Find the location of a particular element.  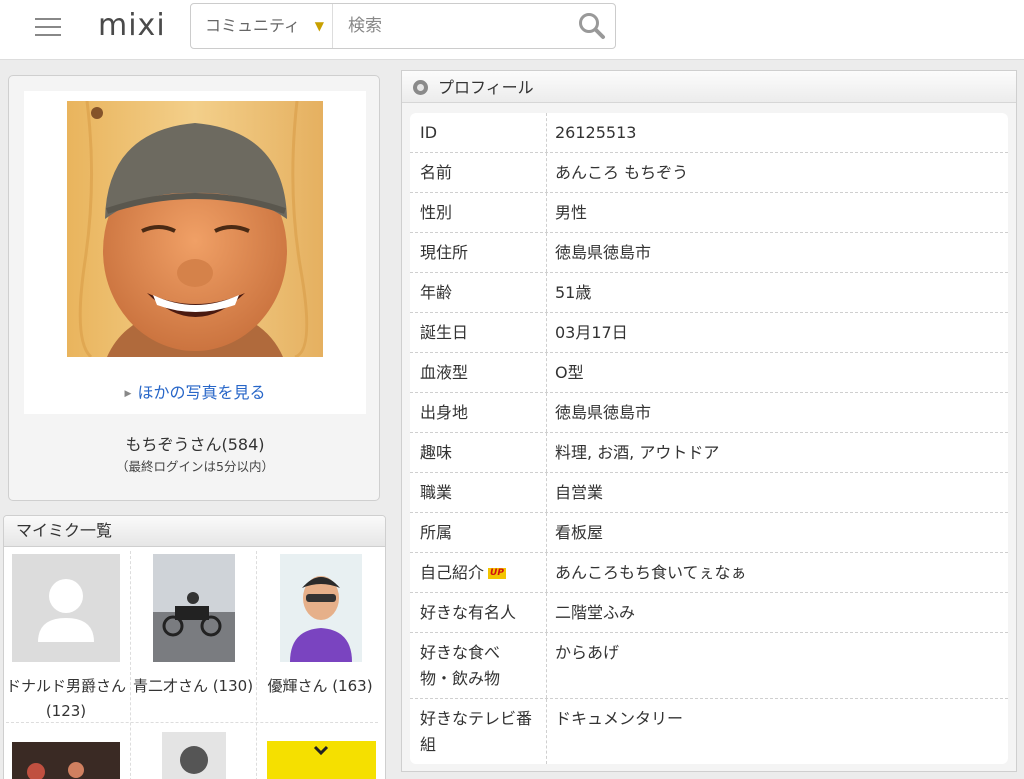

friend-item: ドナルド男爵さん (123) is located at coordinates (66, 636).